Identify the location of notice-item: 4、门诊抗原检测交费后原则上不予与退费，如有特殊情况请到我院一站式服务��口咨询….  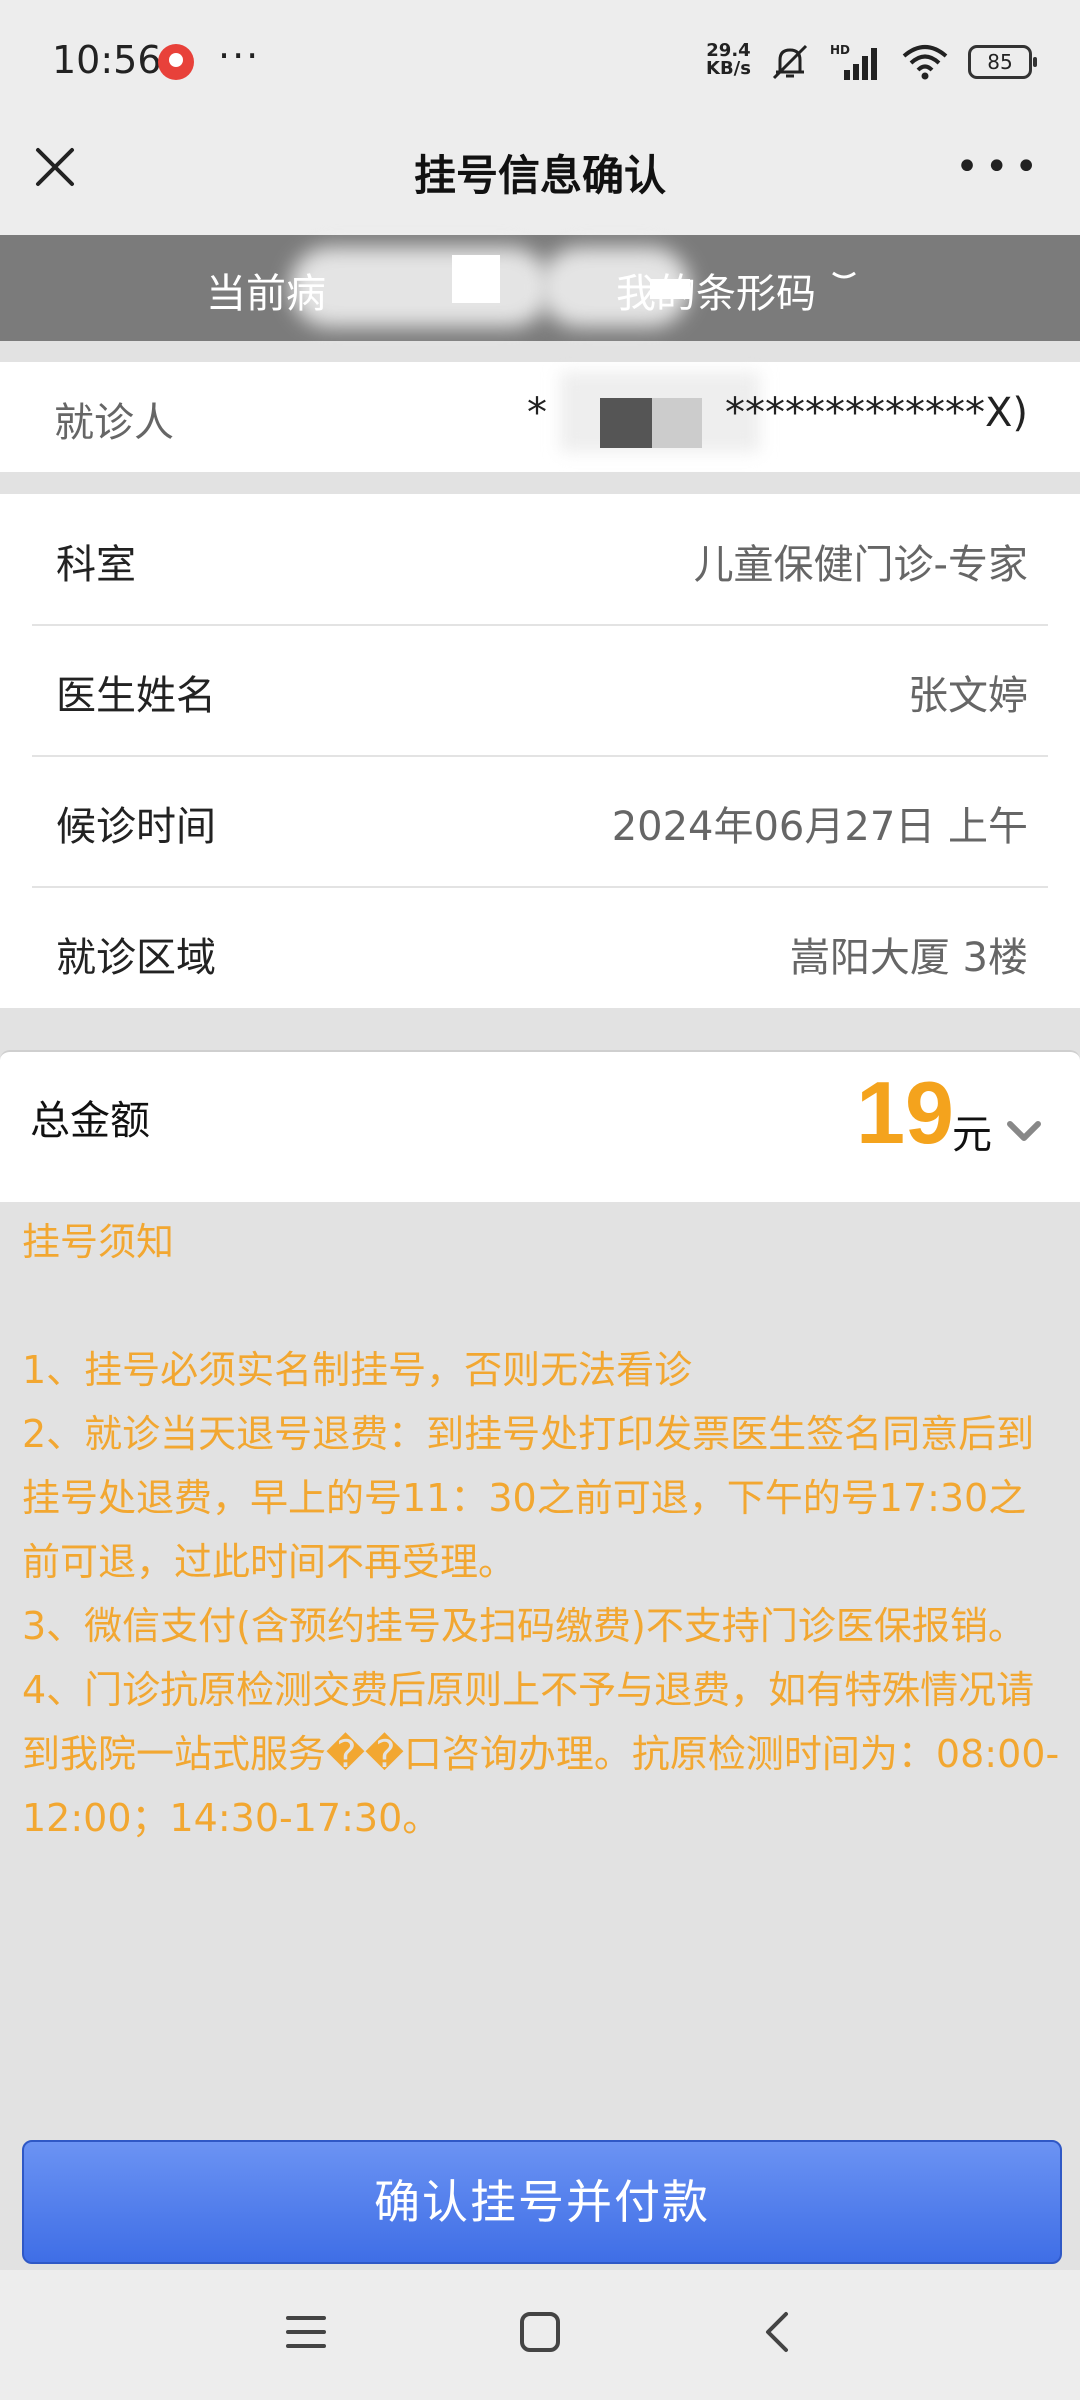
(541, 1754).